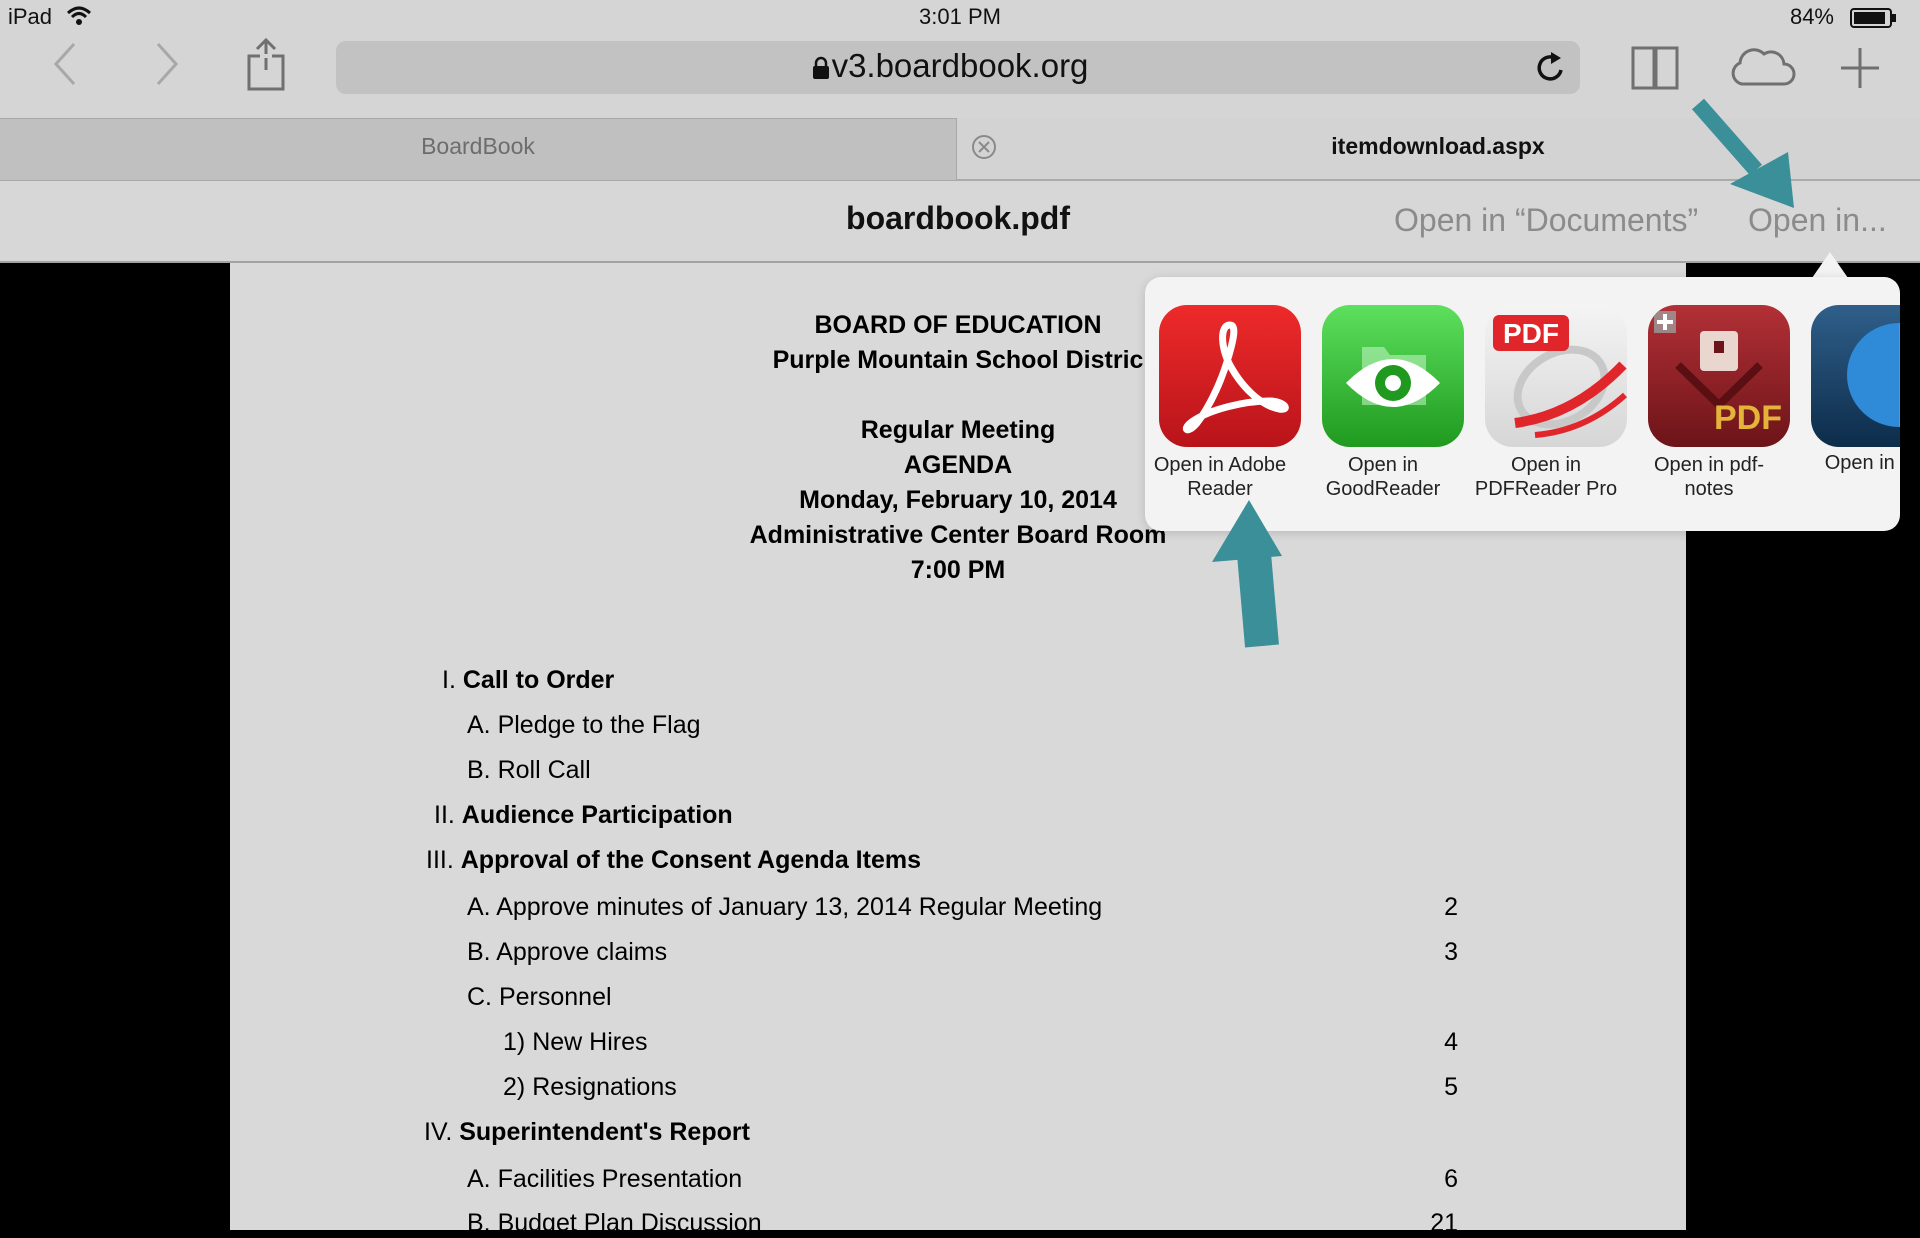 The image size is (1920, 1238). Describe the element at coordinates (958, 570) in the screenshot. I see `agenda-time: 7:00 PM` at that location.